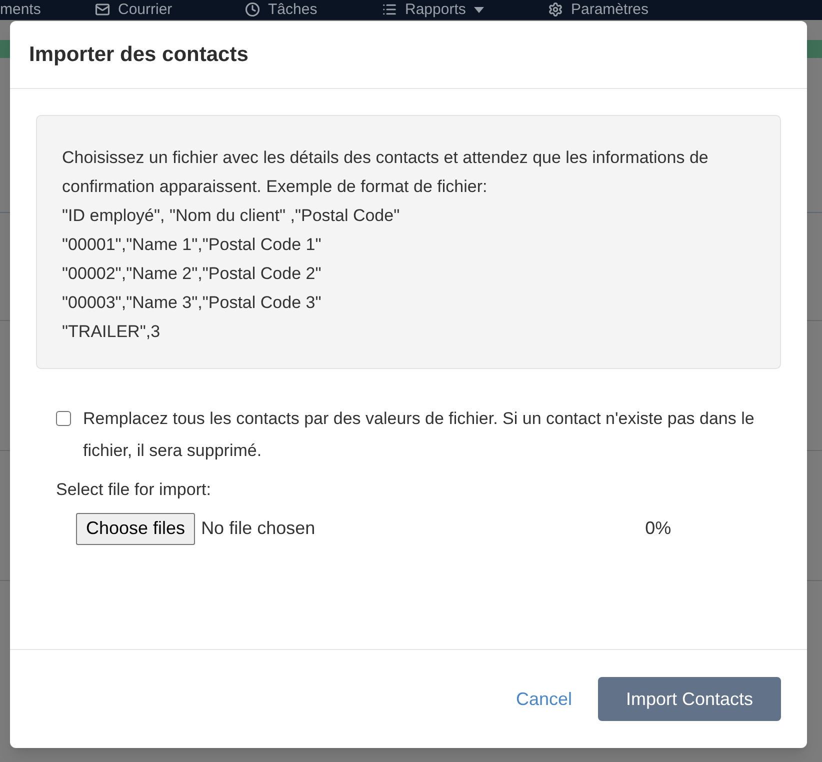  I want to click on gear-icon, so click(555, 9).